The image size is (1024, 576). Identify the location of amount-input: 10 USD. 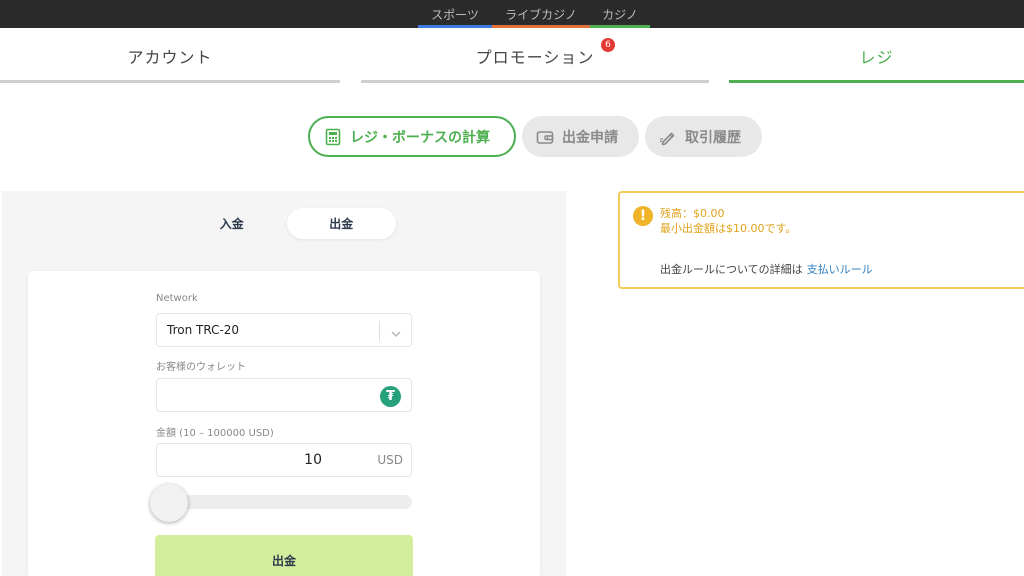
(284, 460).